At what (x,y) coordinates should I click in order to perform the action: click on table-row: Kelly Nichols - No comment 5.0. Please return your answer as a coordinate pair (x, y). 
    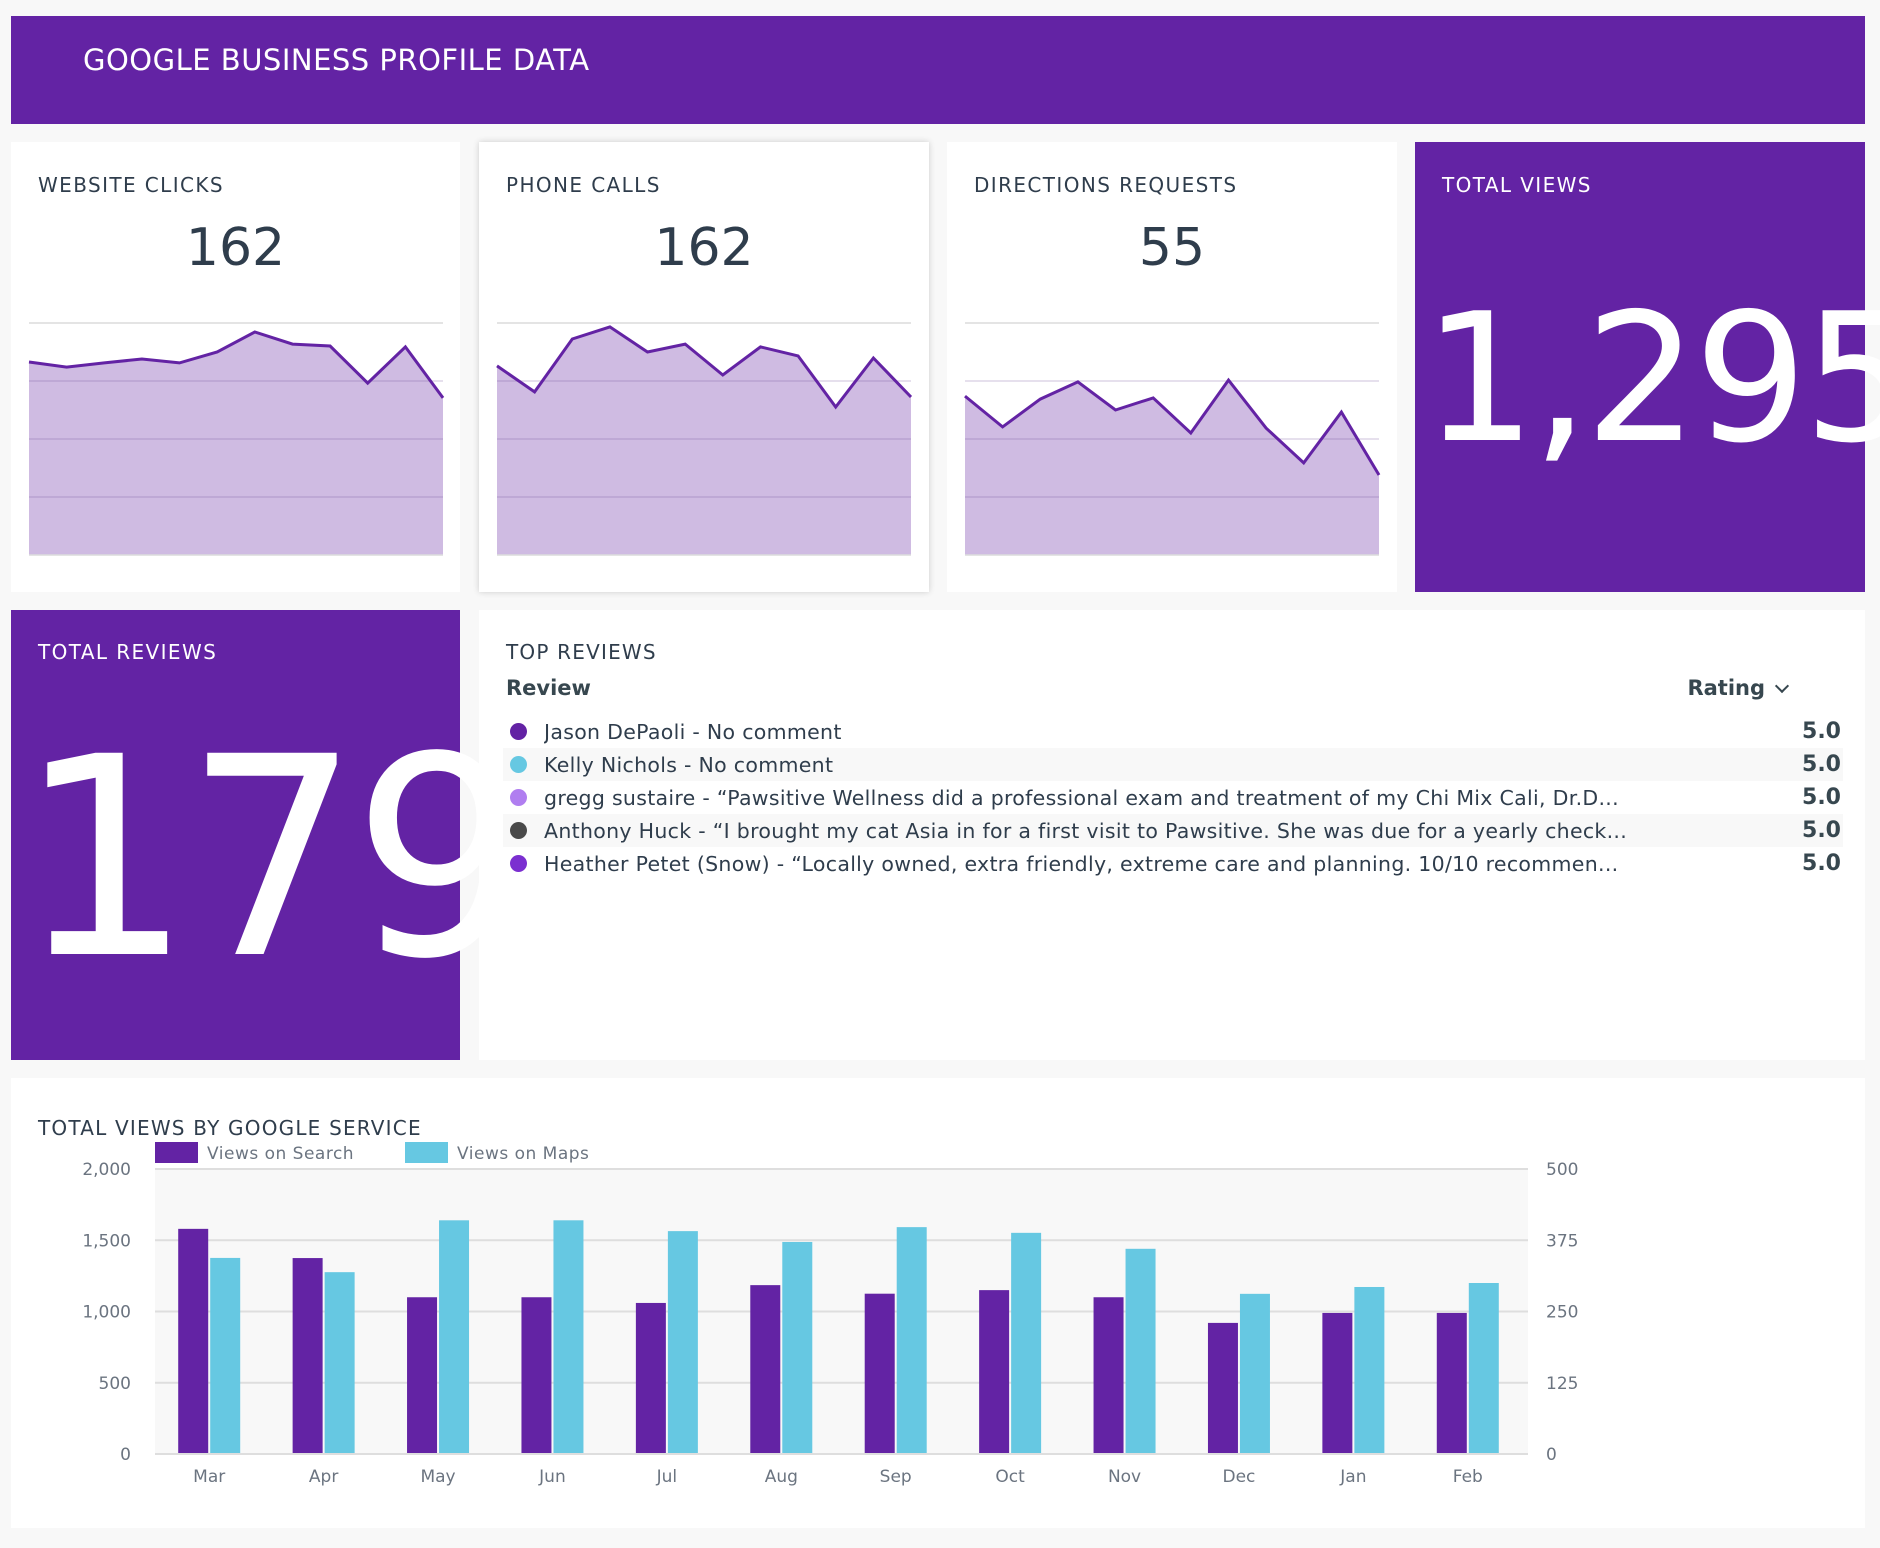
    Looking at the image, I should click on (1173, 764).